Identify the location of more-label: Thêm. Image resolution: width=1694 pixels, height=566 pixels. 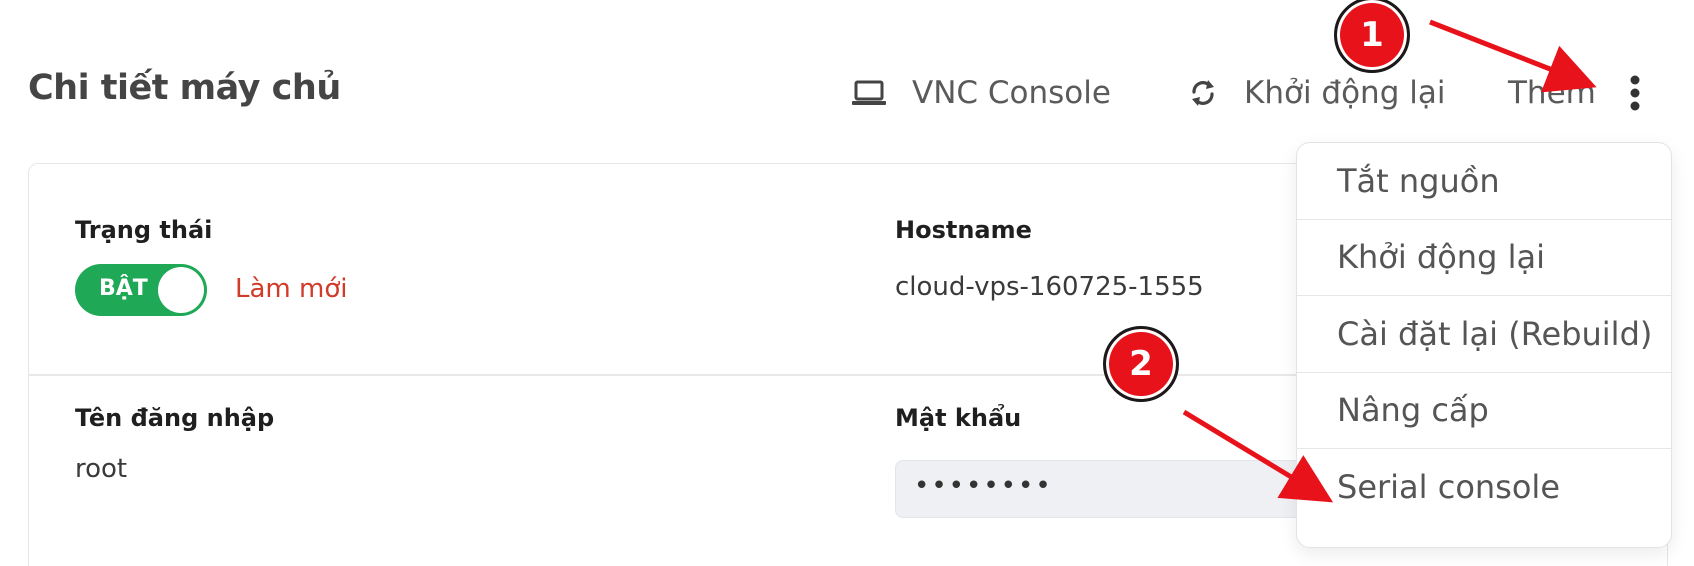
(1552, 93).